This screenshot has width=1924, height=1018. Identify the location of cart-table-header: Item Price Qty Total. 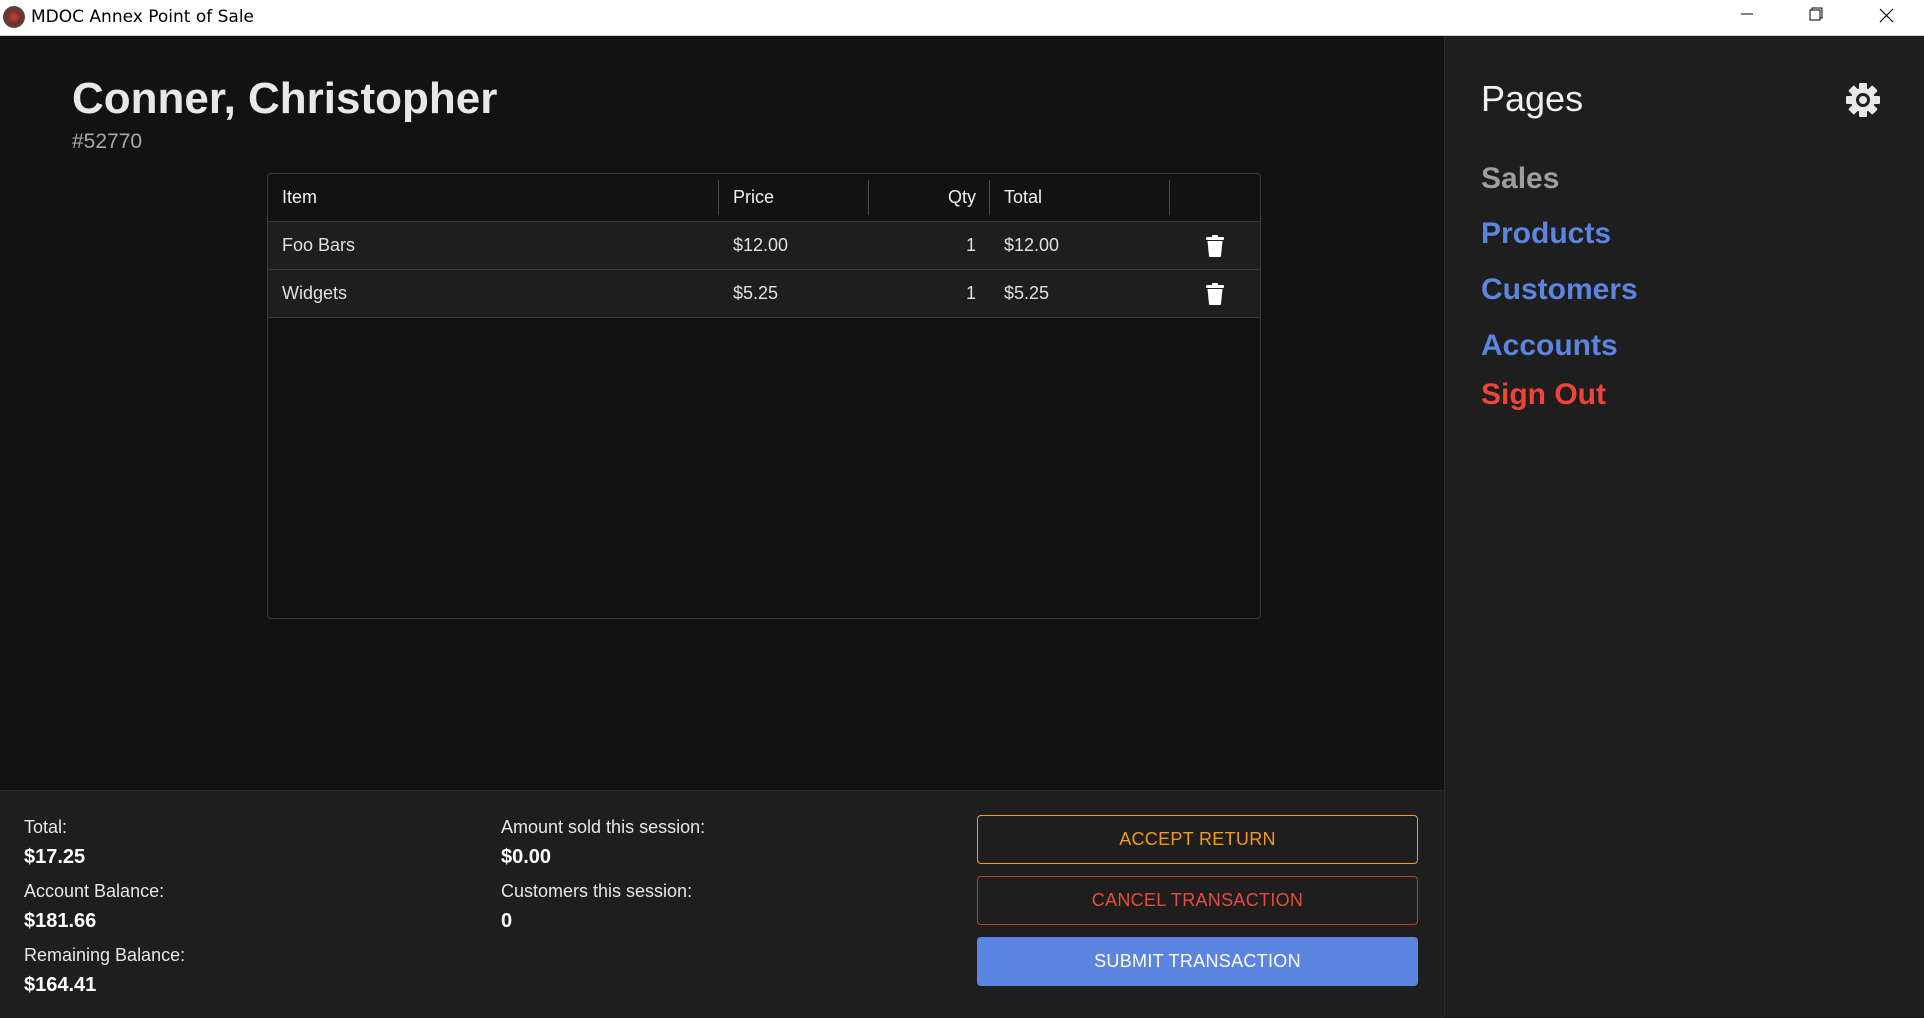
(764, 198).